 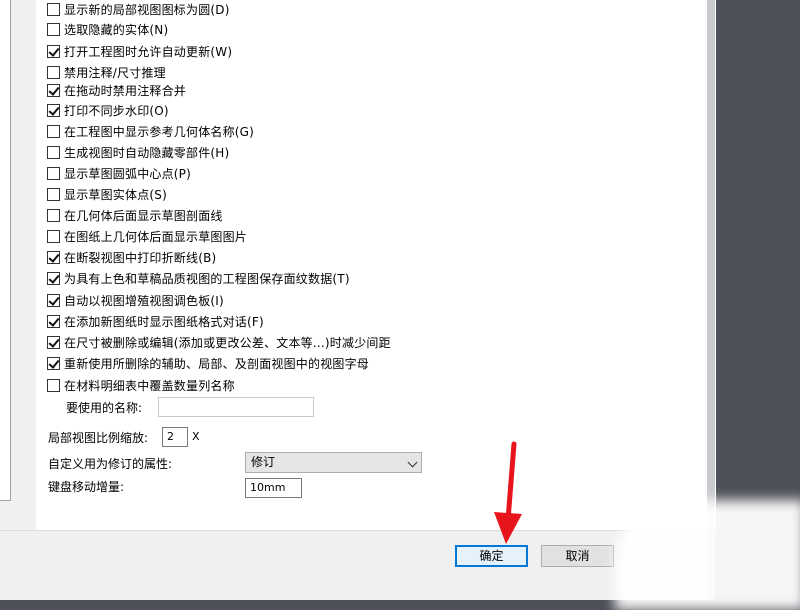 What do you see at coordinates (707, 555) in the screenshot?
I see `blurred-overlay` at bounding box center [707, 555].